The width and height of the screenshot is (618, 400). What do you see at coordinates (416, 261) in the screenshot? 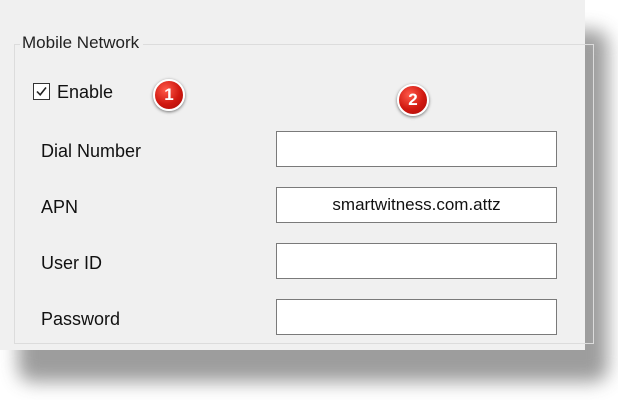
I see `user-id-input` at bounding box center [416, 261].